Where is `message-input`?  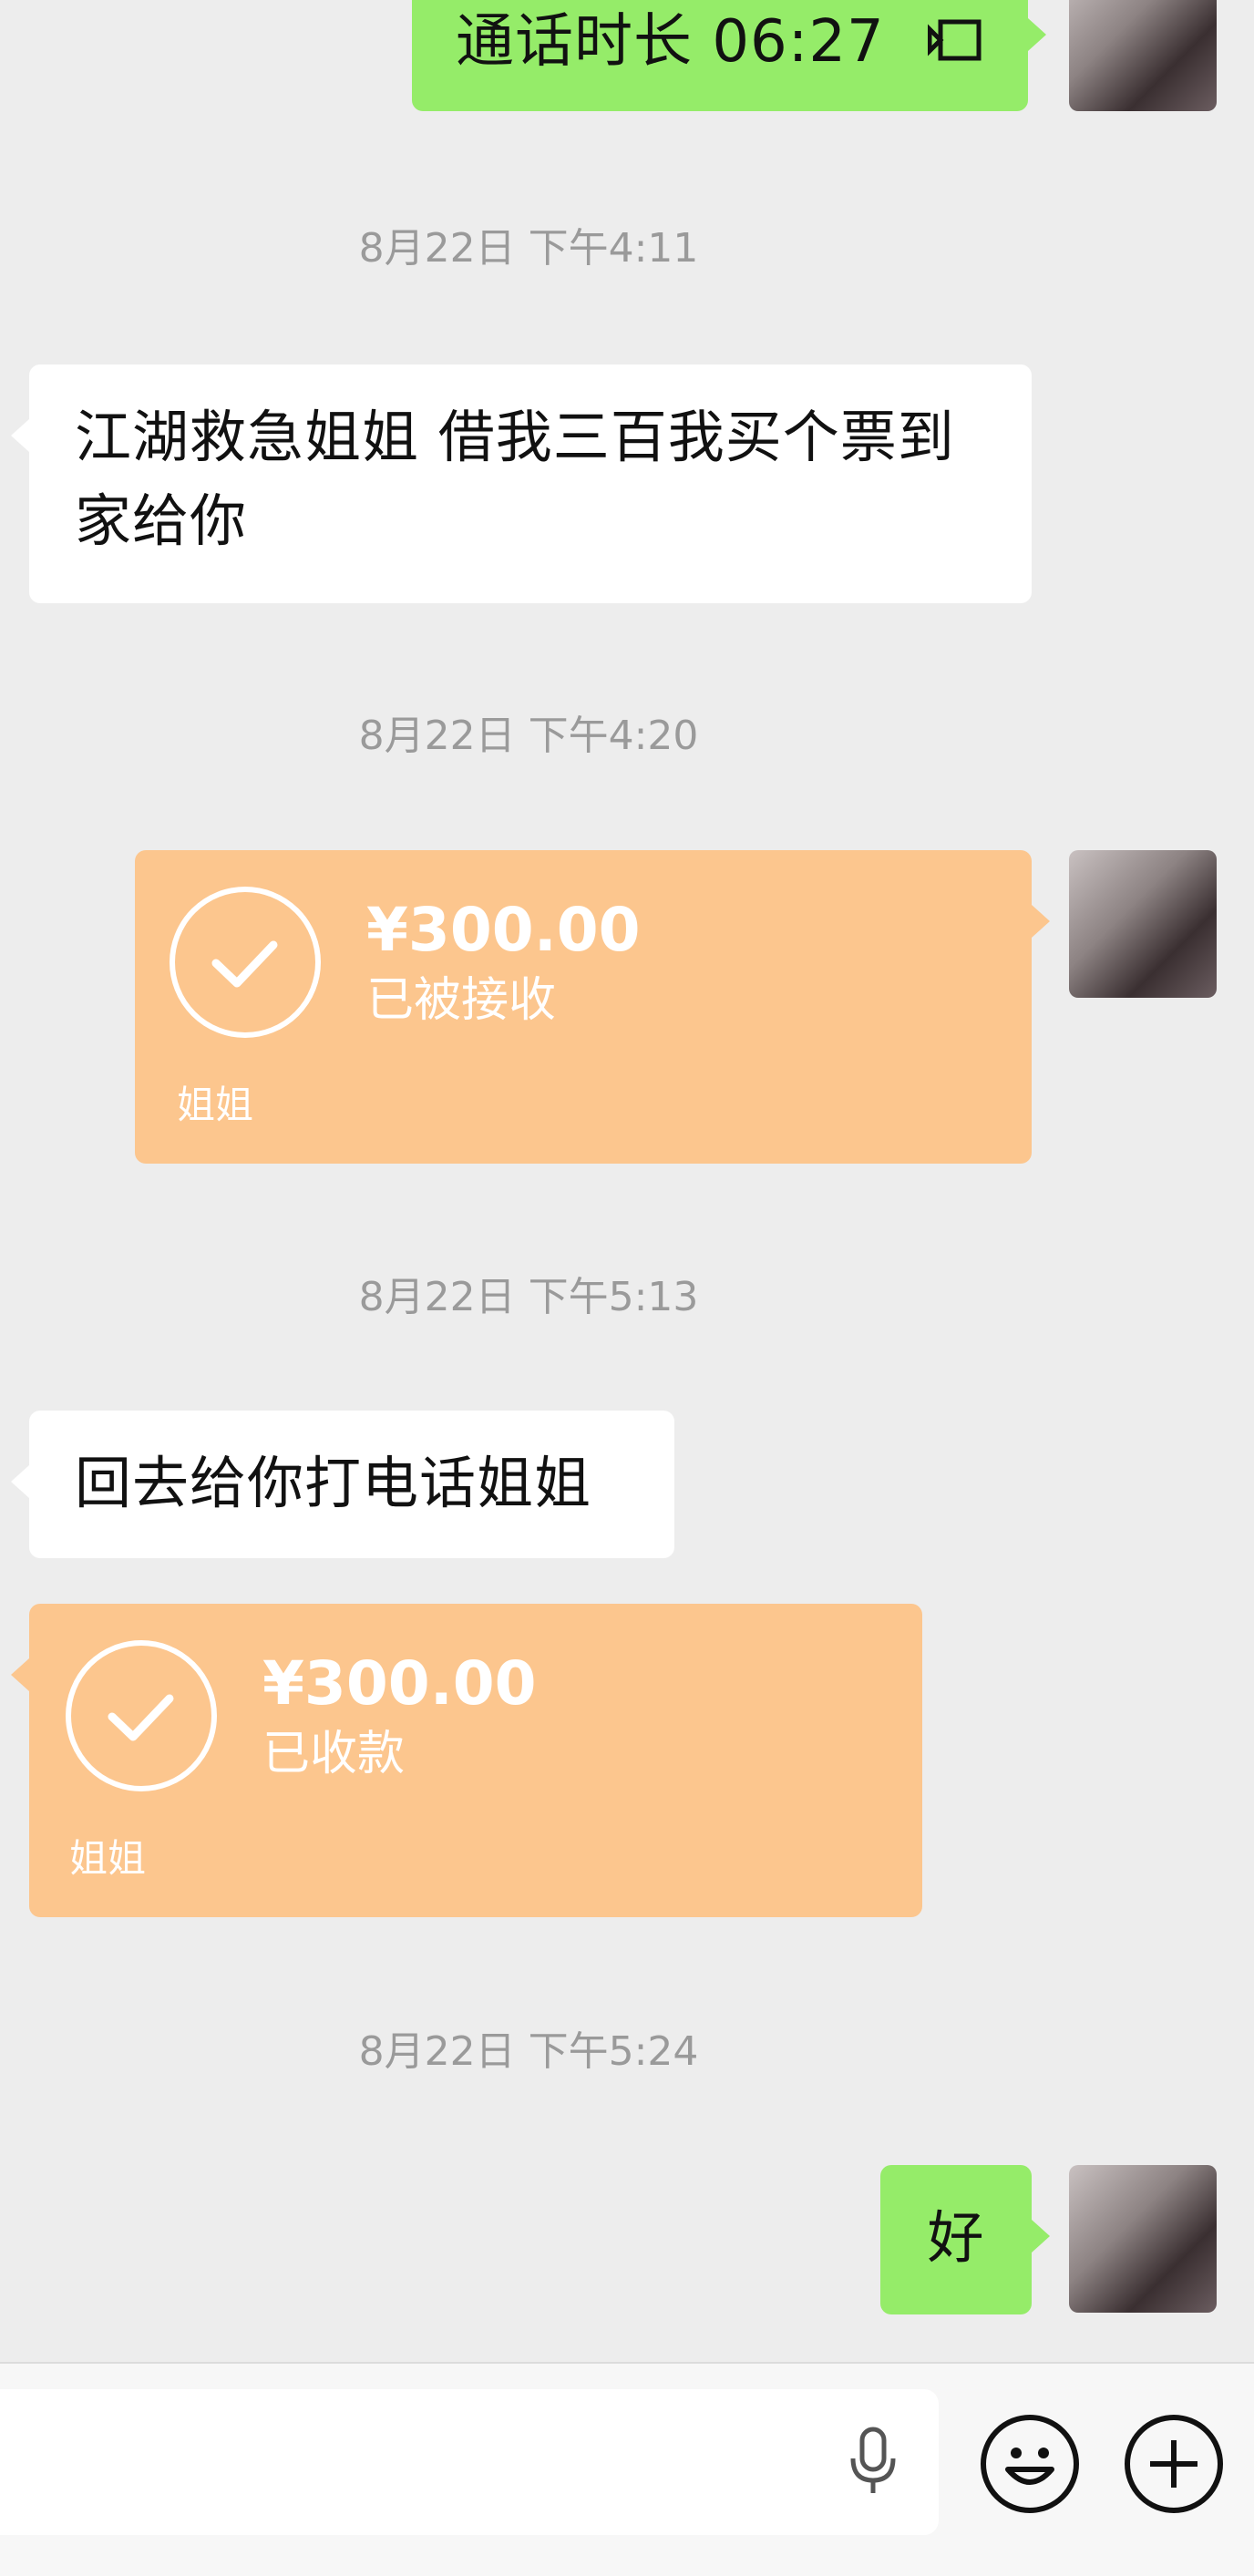
message-input is located at coordinates (470, 2462).